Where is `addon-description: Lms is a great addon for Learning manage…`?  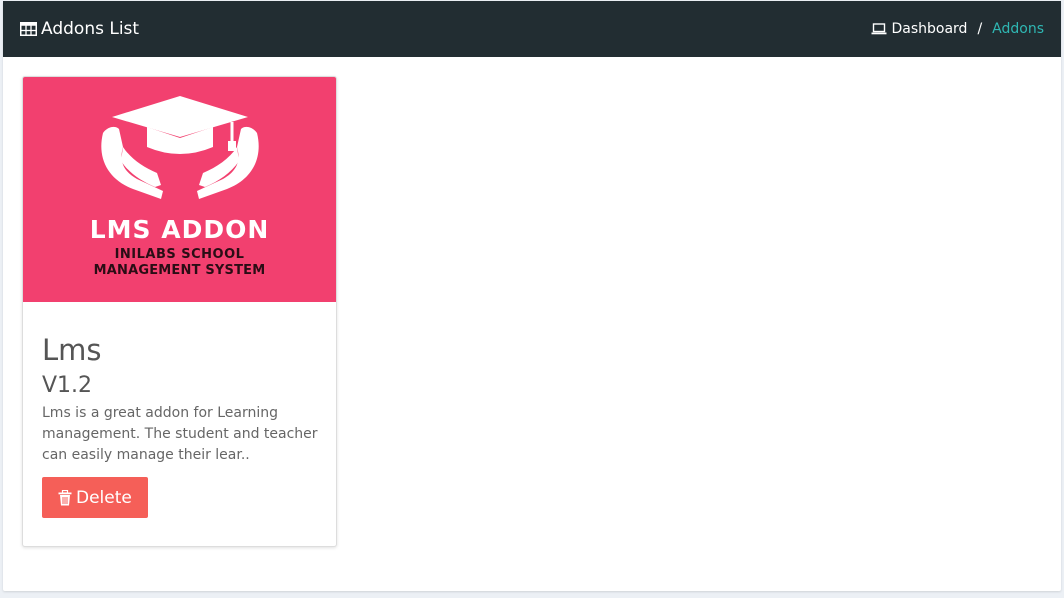
addon-description: Lms is a great addon for Learning manage… is located at coordinates (180, 434).